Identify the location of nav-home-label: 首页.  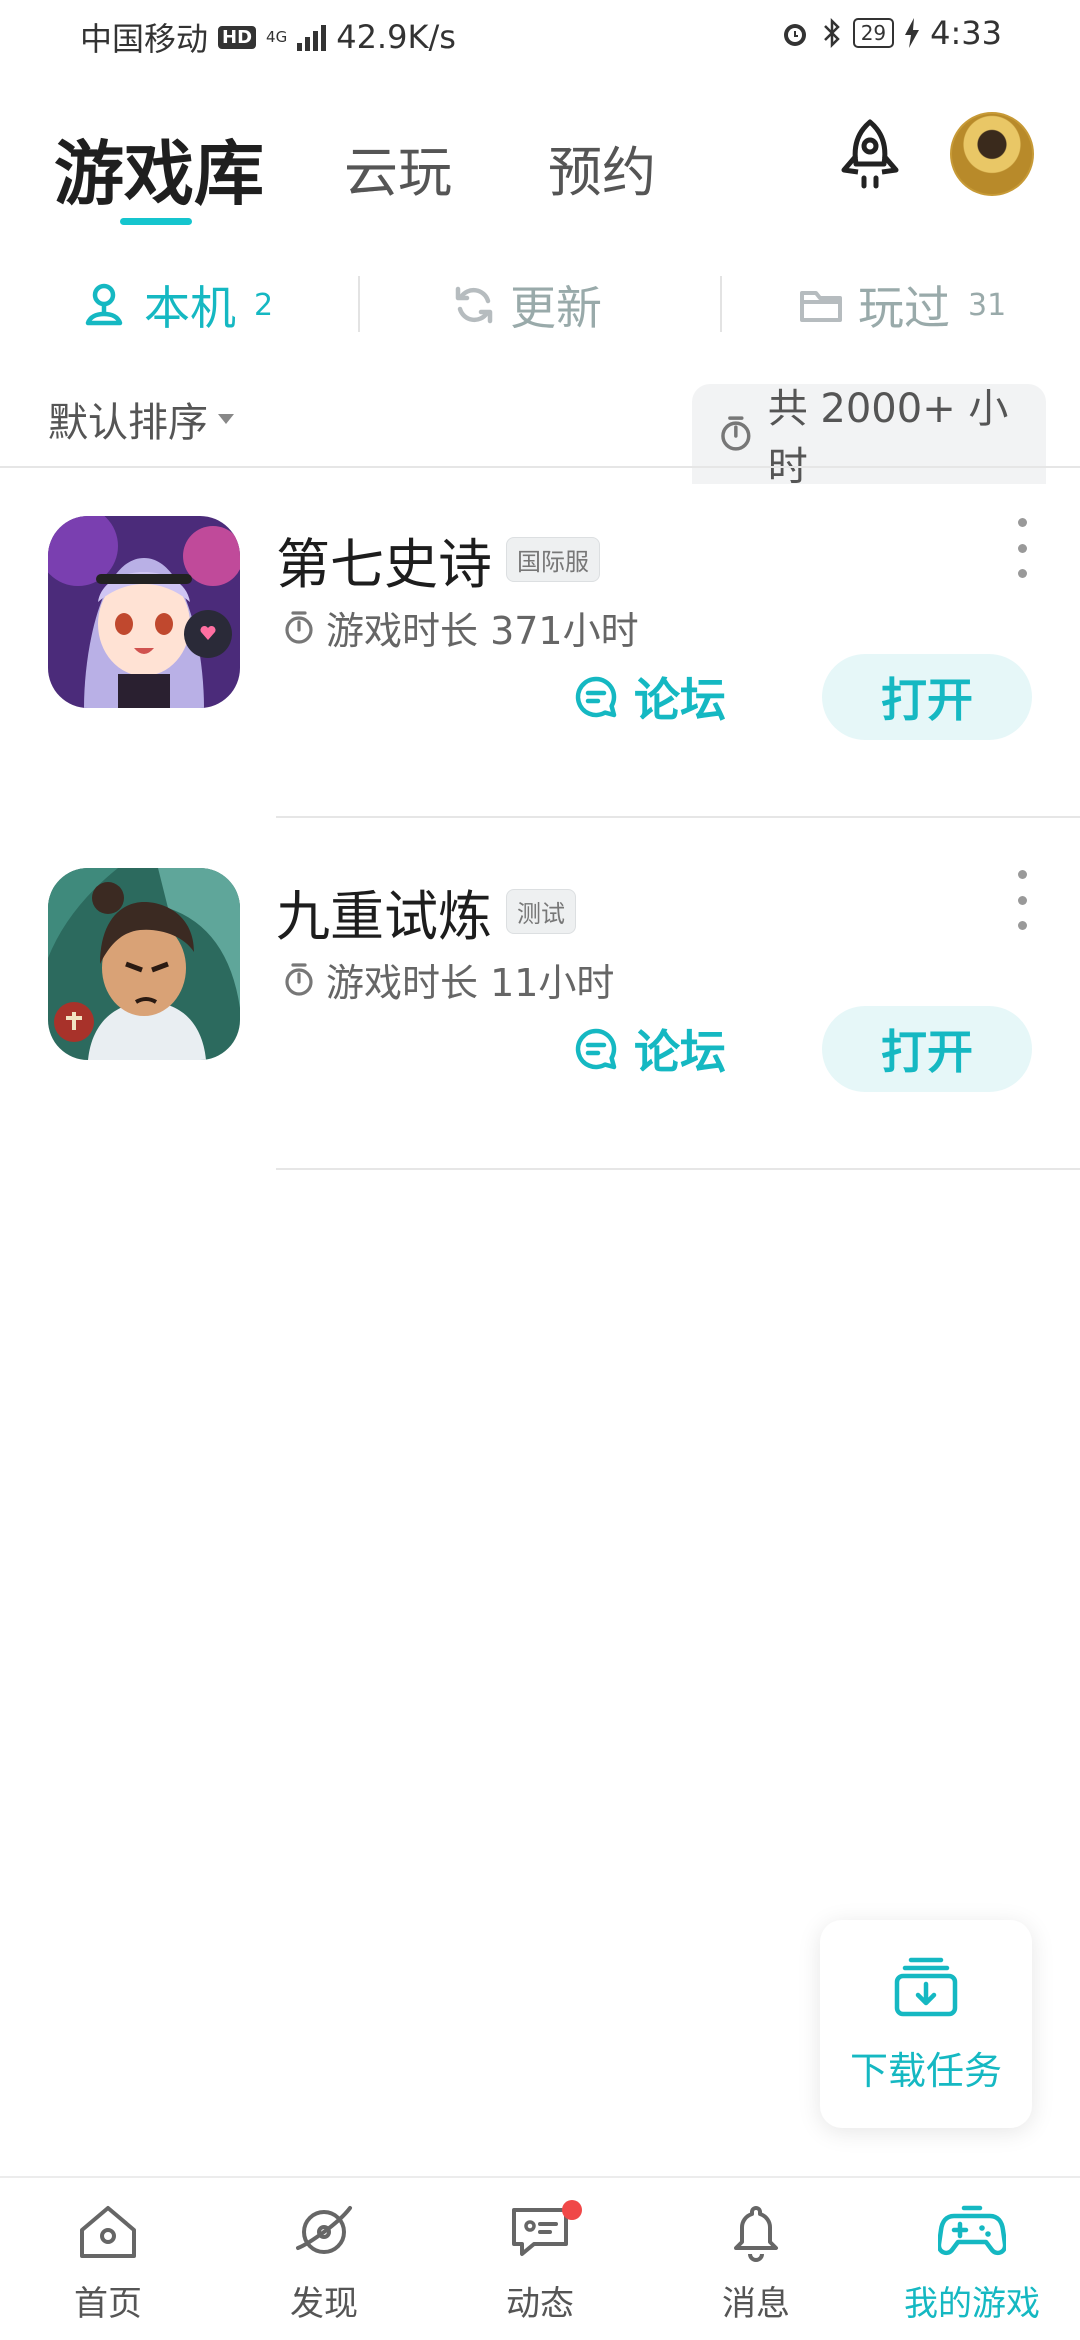
(108, 2304).